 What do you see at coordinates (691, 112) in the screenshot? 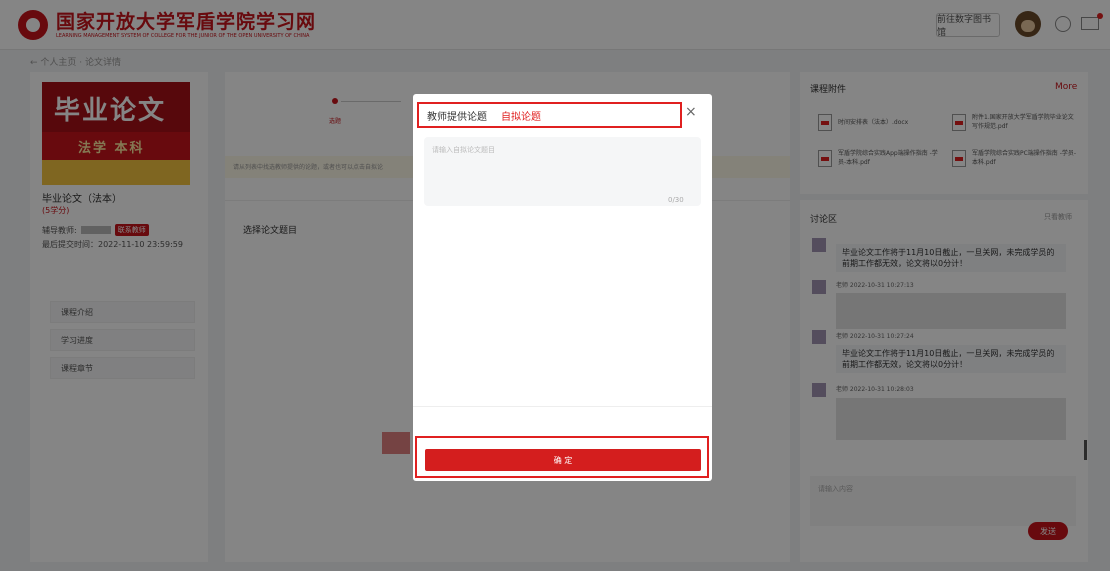
I see `close-icon: ×` at bounding box center [691, 112].